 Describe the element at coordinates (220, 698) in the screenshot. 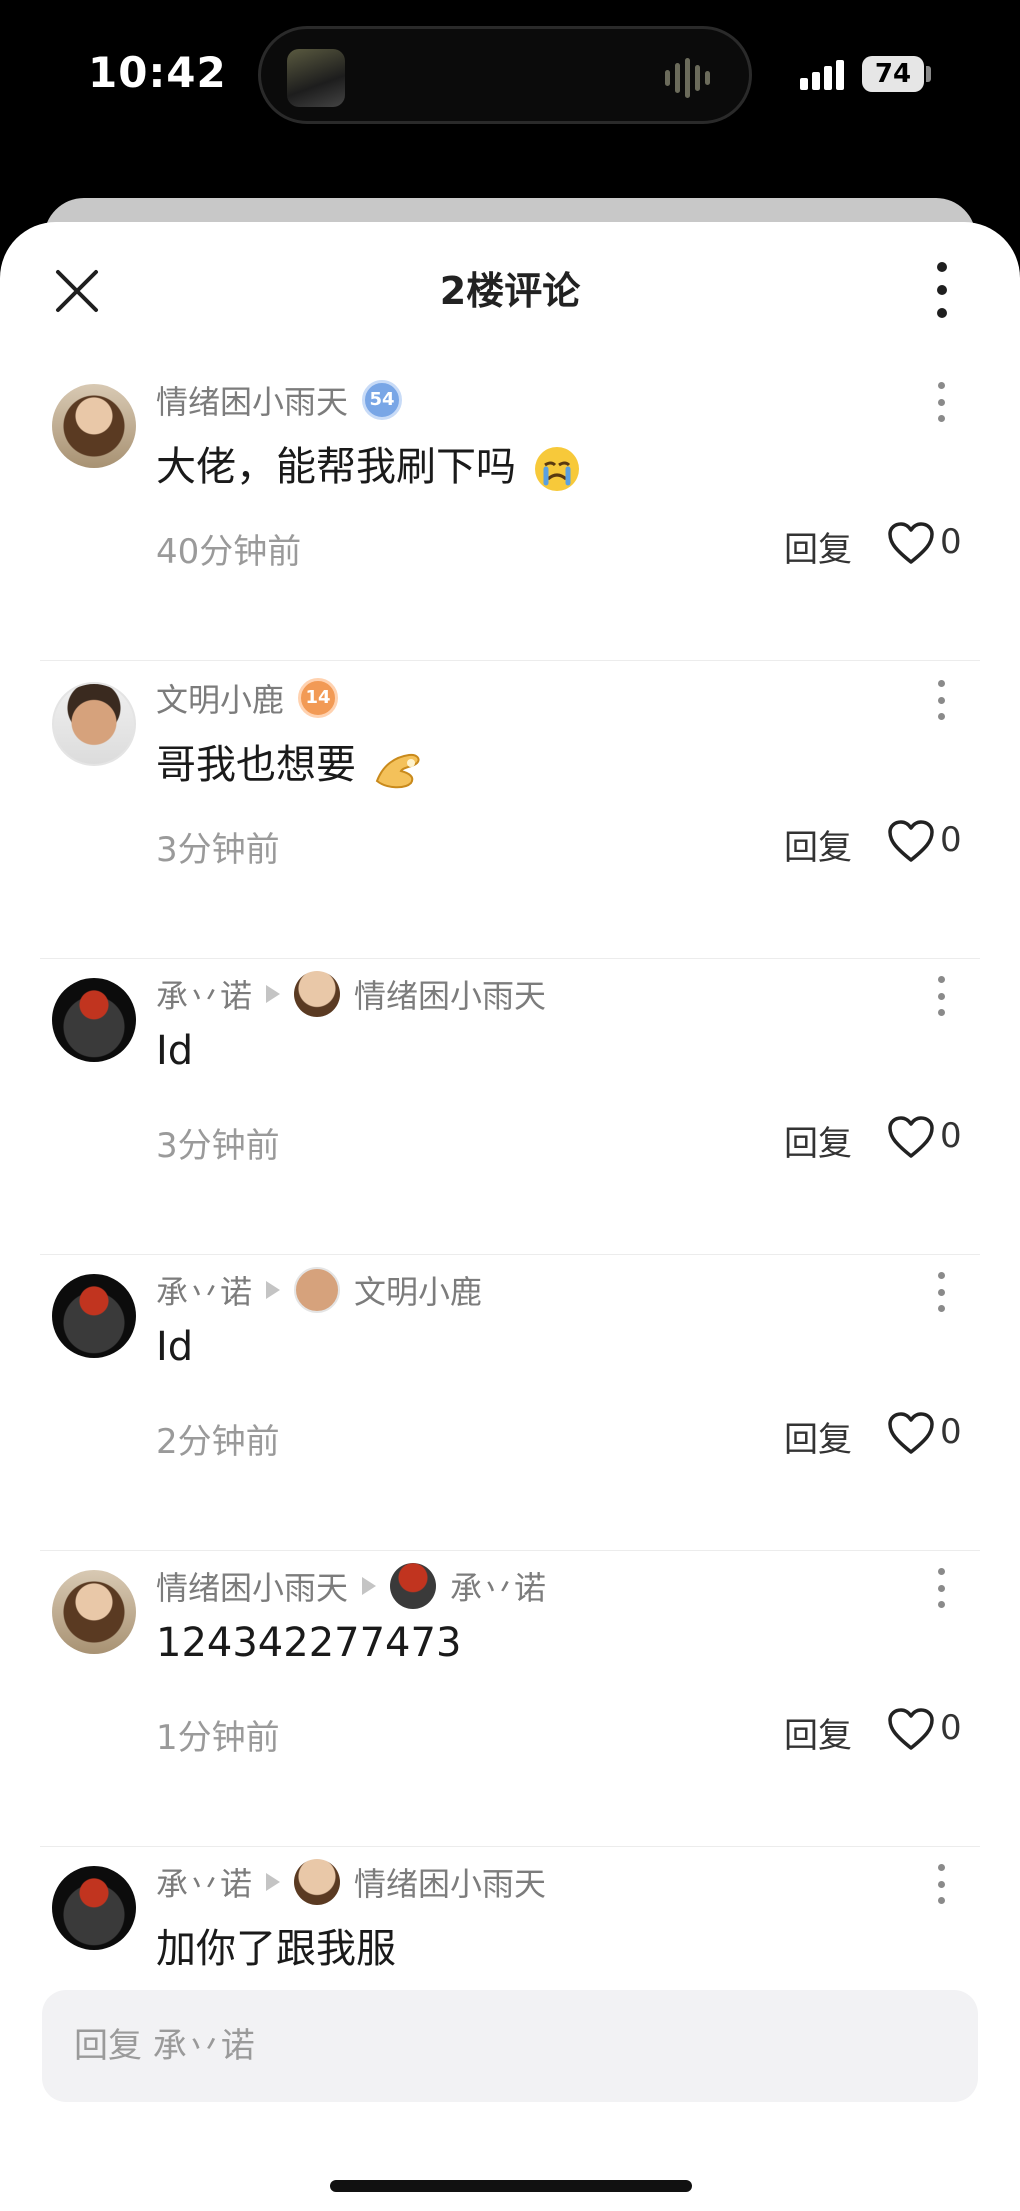

I see `author-name: 文明小鹿` at that location.